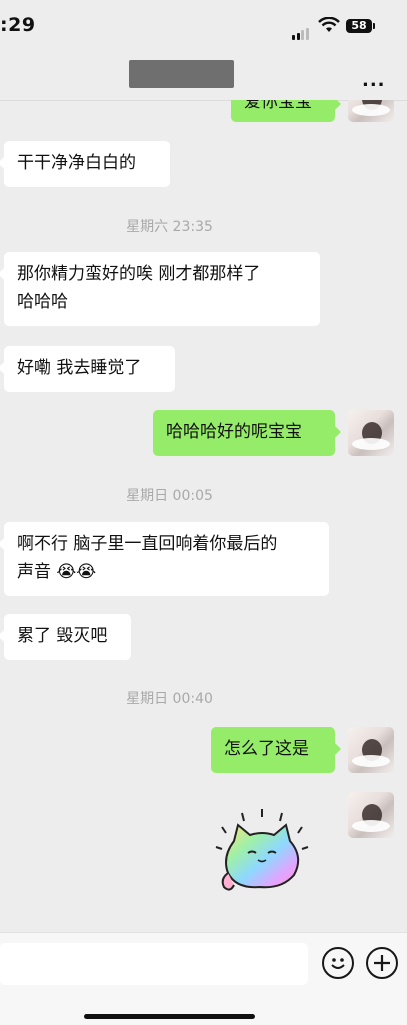 This screenshot has width=407, height=1025. Describe the element at coordinates (169, 227) in the screenshot. I see `message-timestamp: 星期六 23:35` at that location.